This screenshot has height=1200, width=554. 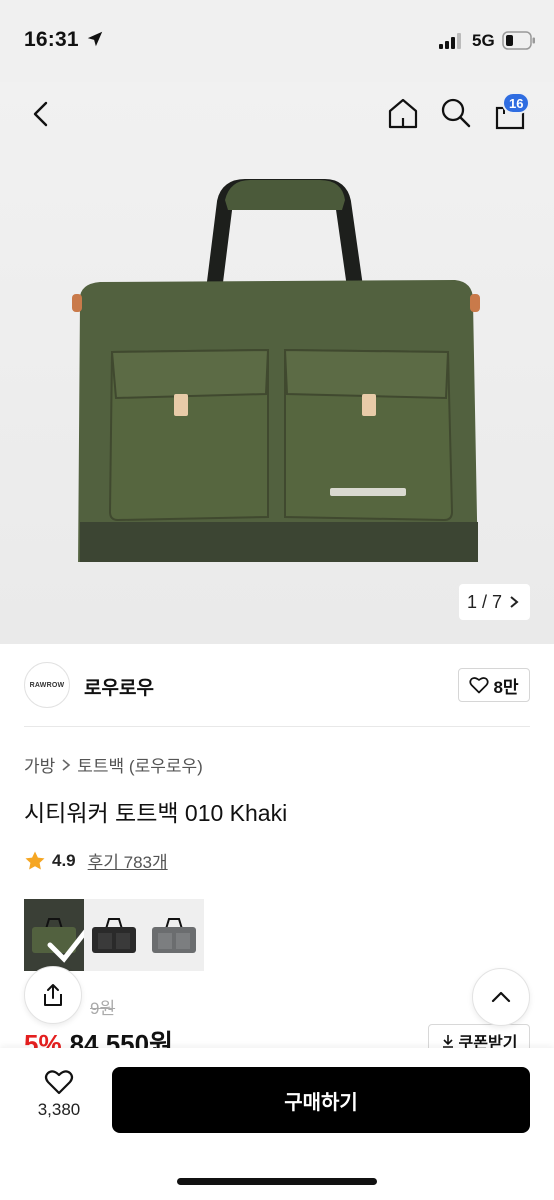 I want to click on breadcrumb-subcategory: 토트백 (로우로우), so click(x=140, y=764).